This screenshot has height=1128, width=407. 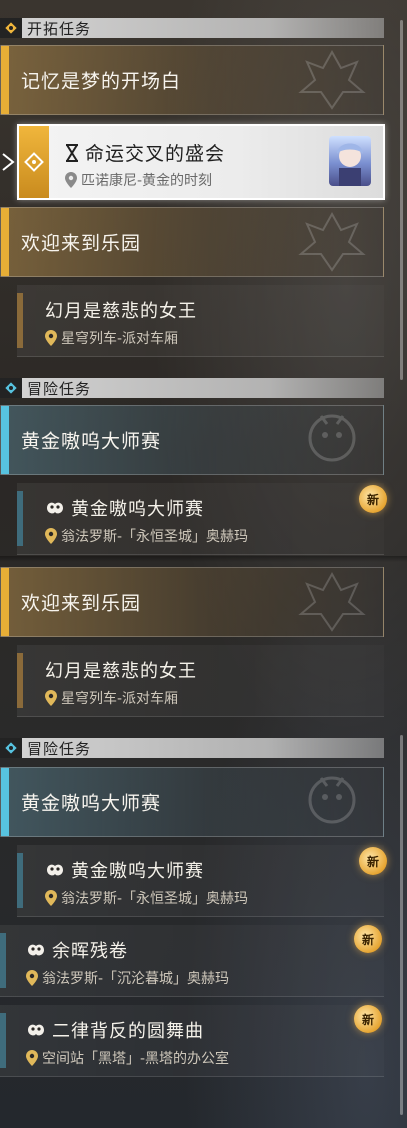 I want to click on section-title: 开拓任务, so click(x=59, y=28).